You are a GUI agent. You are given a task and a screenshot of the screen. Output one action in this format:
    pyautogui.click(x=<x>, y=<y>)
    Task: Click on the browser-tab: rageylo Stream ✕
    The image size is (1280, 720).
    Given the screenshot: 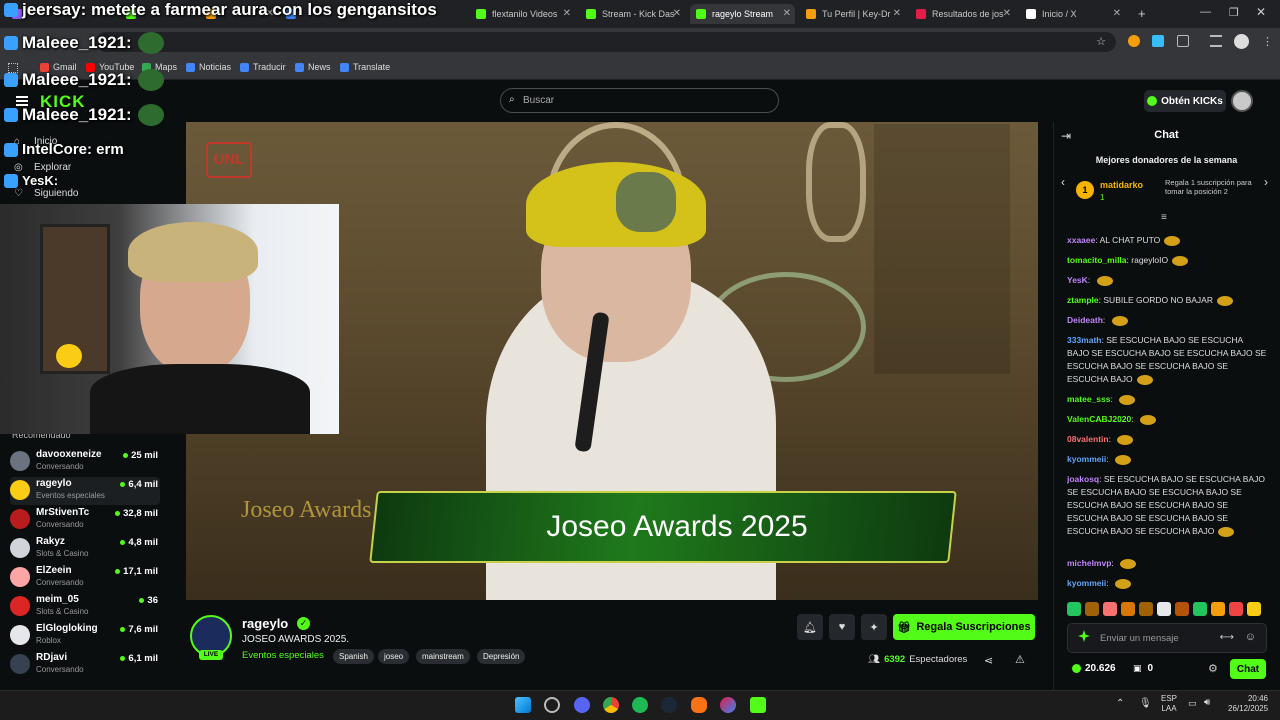 What is the action you would take?
    pyautogui.click(x=742, y=14)
    